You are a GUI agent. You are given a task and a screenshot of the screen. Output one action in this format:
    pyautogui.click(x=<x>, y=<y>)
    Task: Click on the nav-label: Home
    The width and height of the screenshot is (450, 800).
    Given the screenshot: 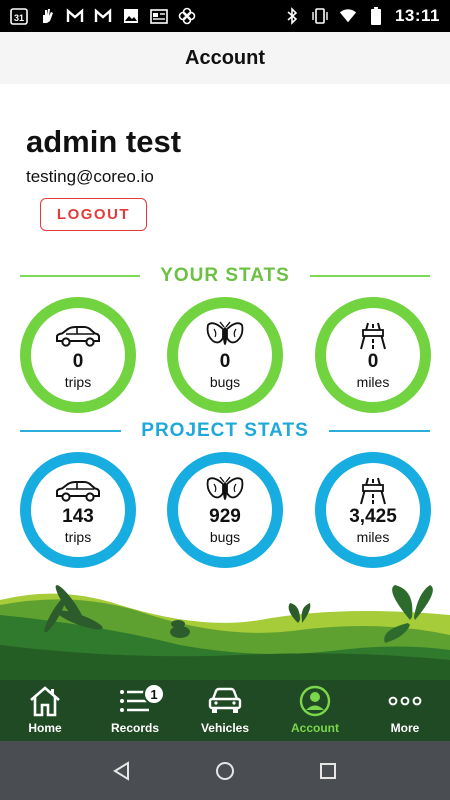 What is the action you would take?
    pyautogui.click(x=45, y=728)
    